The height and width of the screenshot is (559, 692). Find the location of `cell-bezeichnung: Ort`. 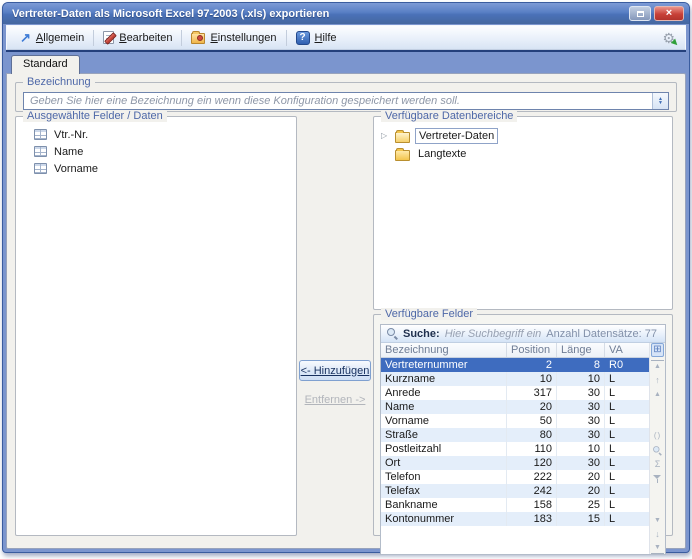

cell-bezeichnung: Ort is located at coordinates (444, 463).